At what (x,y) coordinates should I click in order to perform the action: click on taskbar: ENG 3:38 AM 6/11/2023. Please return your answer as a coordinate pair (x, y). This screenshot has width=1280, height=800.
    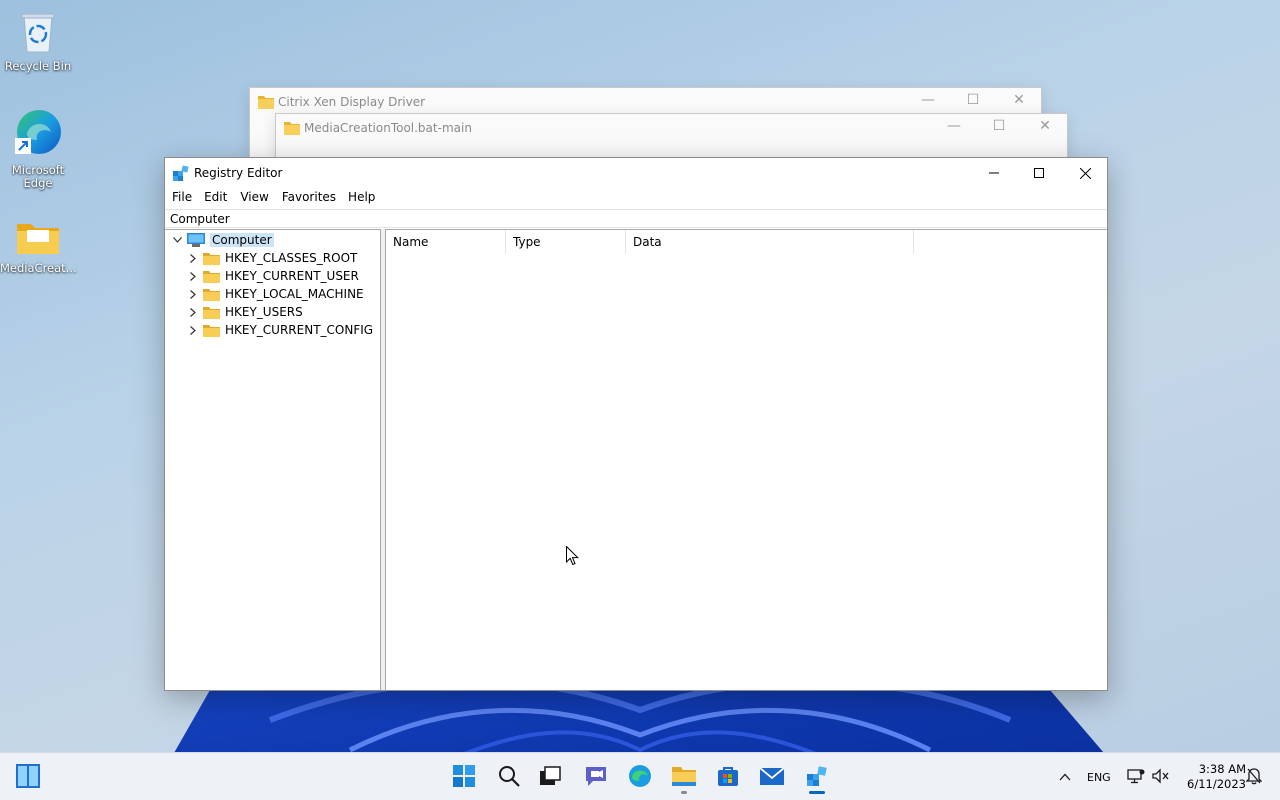
    Looking at the image, I should click on (640, 776).